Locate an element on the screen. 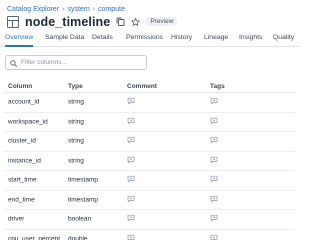 The image size is (320, 240). title-row: node_timeline Preview is located at coordinates (92, 21).